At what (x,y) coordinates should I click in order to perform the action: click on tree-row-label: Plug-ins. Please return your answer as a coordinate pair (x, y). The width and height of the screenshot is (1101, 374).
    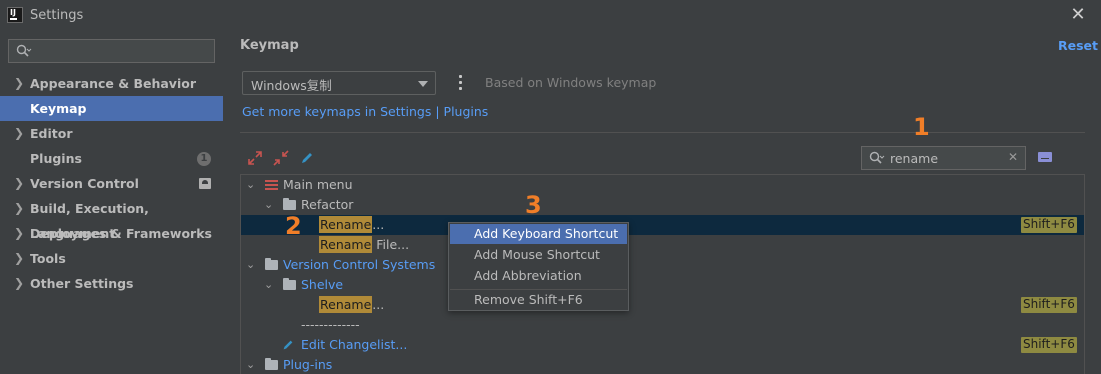
    Looking at the image, I should click on (308, 364).